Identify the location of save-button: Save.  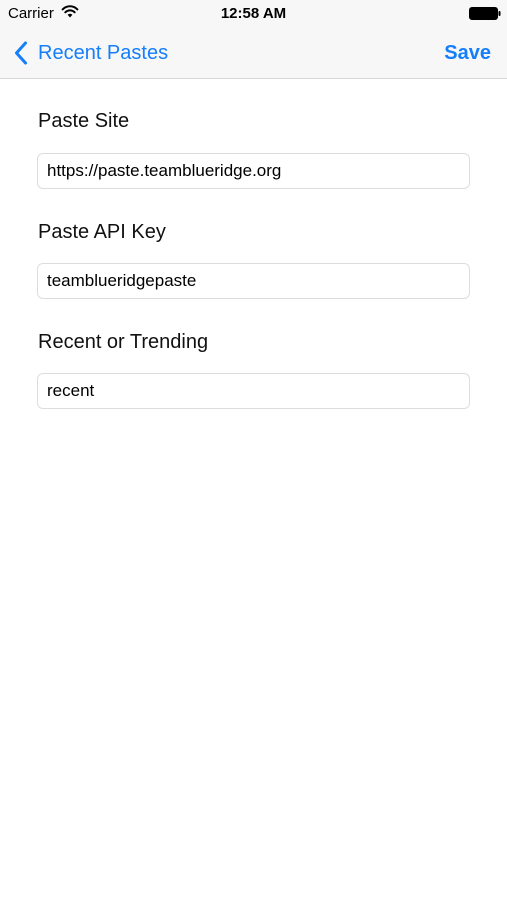
(467, 53).